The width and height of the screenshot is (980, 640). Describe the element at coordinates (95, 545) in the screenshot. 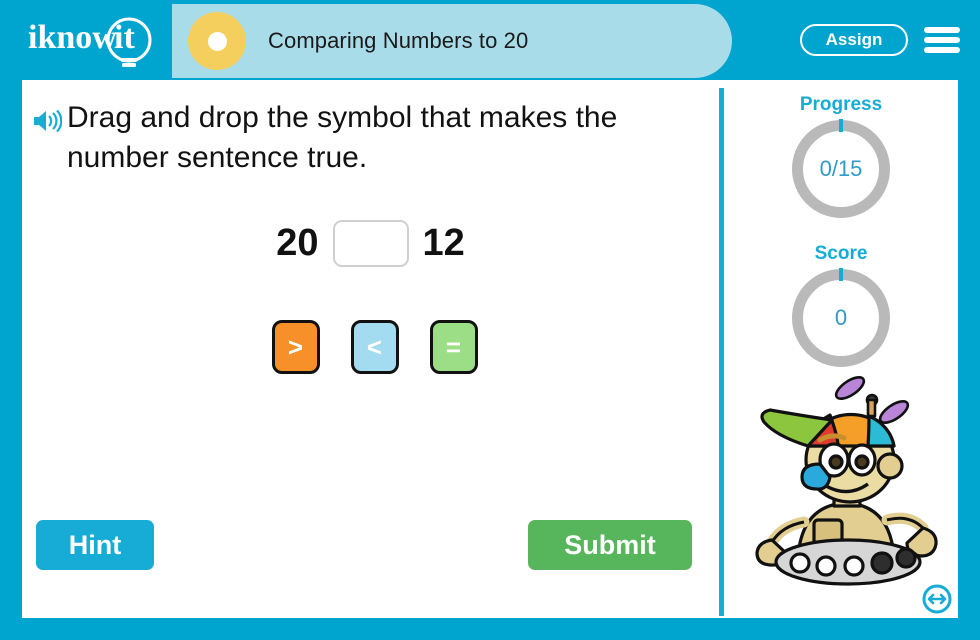

I see `hint-button: Hint` at that location.